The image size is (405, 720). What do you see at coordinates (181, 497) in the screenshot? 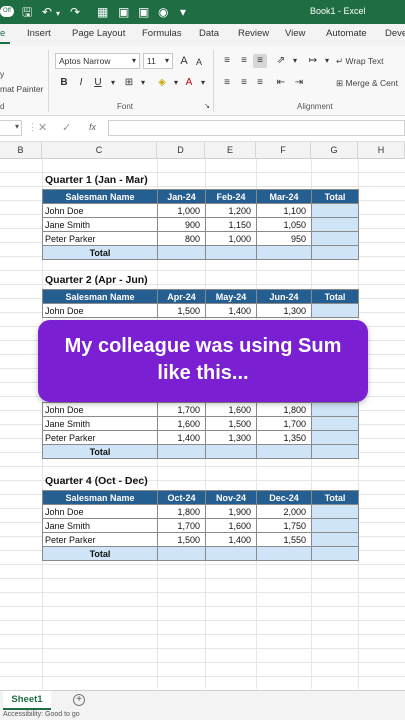
I see `header-cell: Oct-24` at bounding box center [181, 497].